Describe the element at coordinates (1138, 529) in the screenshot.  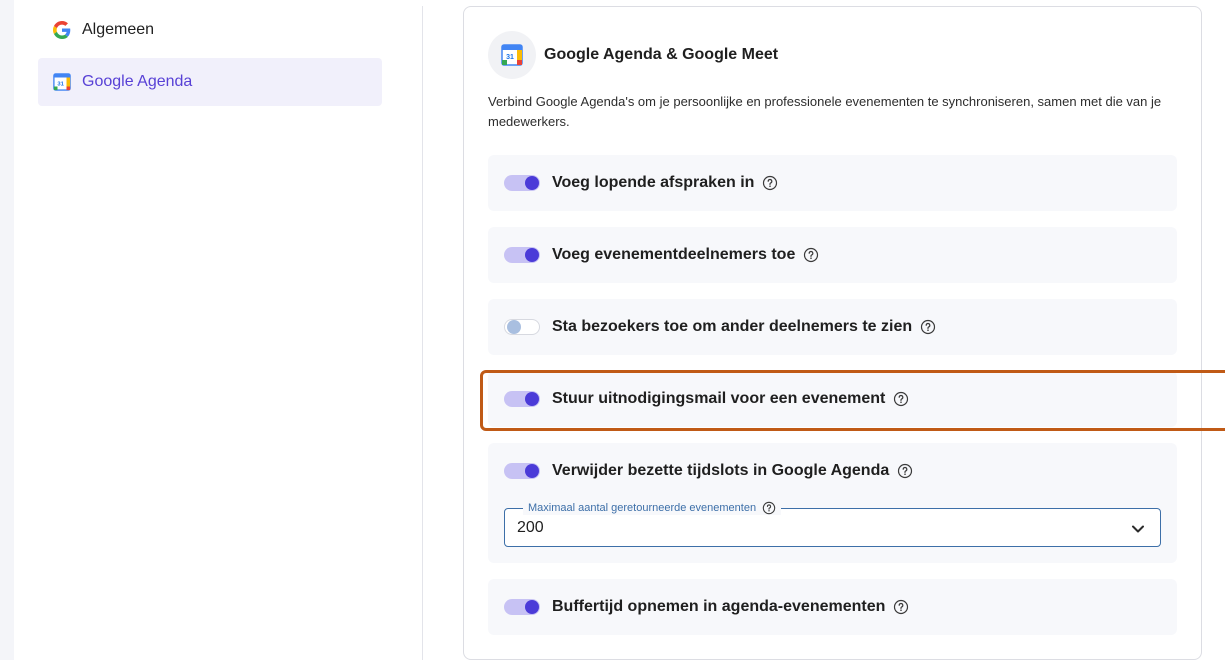
I see `chevron-down-icon` at that location.